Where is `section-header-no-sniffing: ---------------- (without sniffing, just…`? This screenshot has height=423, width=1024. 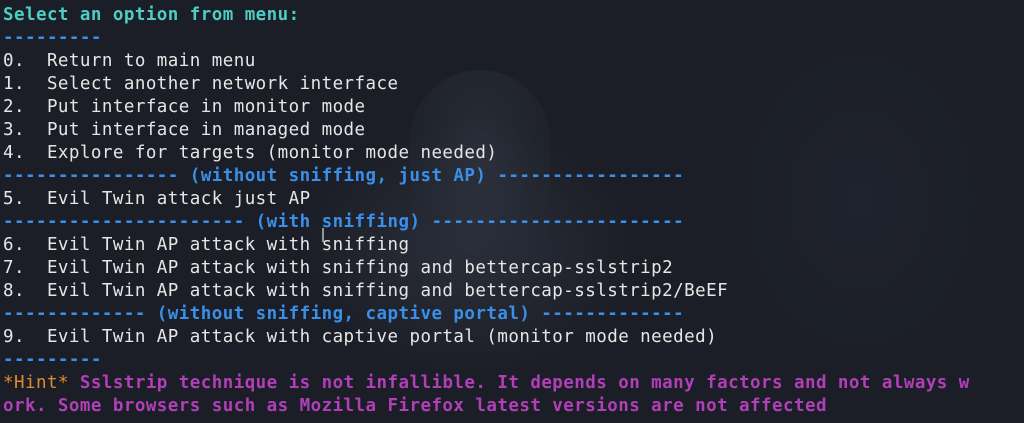
section-header-no-sniffing: ---------------- (without sniffing, just… is located at coordinates (344, 176).